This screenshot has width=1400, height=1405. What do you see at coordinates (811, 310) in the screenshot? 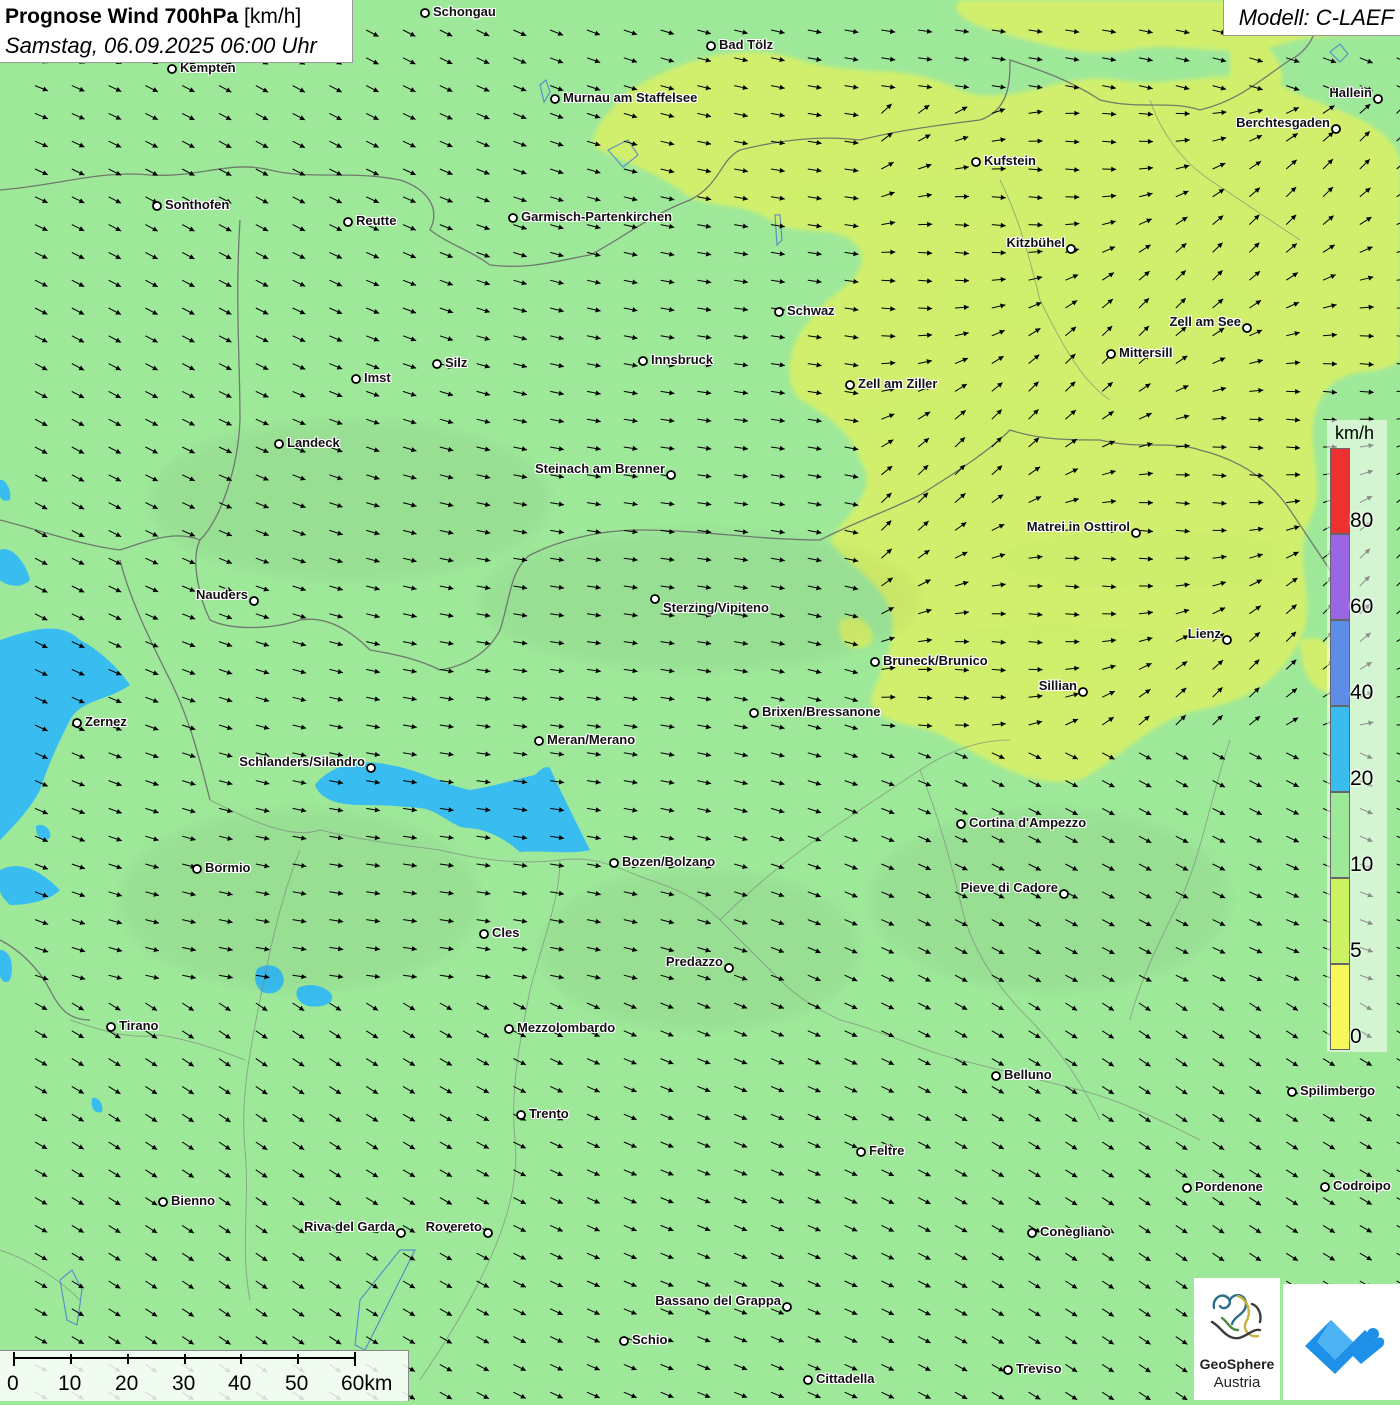
I see `city-label: Schwaz` at bounding box center [811, 310].